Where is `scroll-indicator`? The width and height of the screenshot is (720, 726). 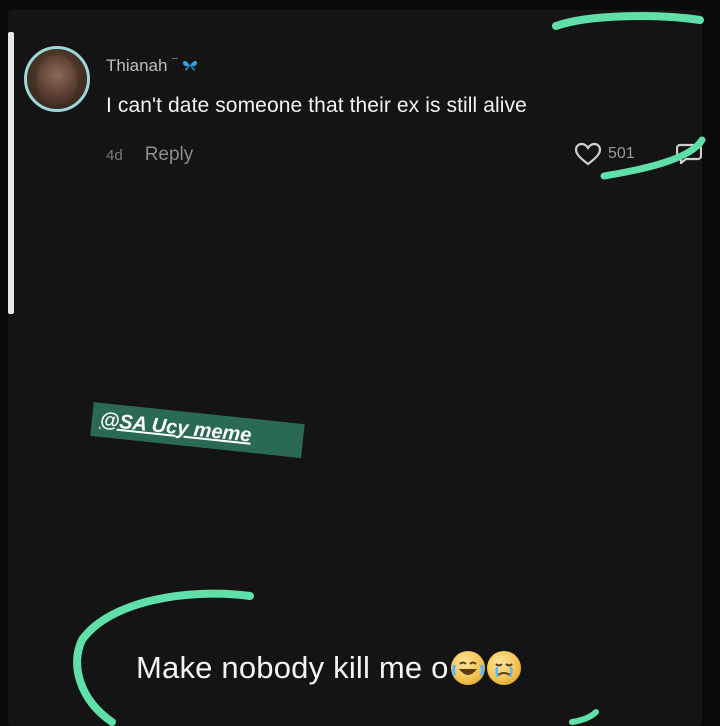 scroll-indicator is located at coordinates (11, 173).